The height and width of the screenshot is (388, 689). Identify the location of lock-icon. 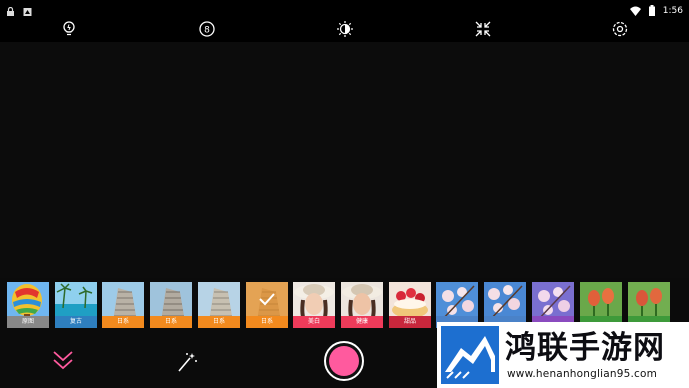
(10, 9).